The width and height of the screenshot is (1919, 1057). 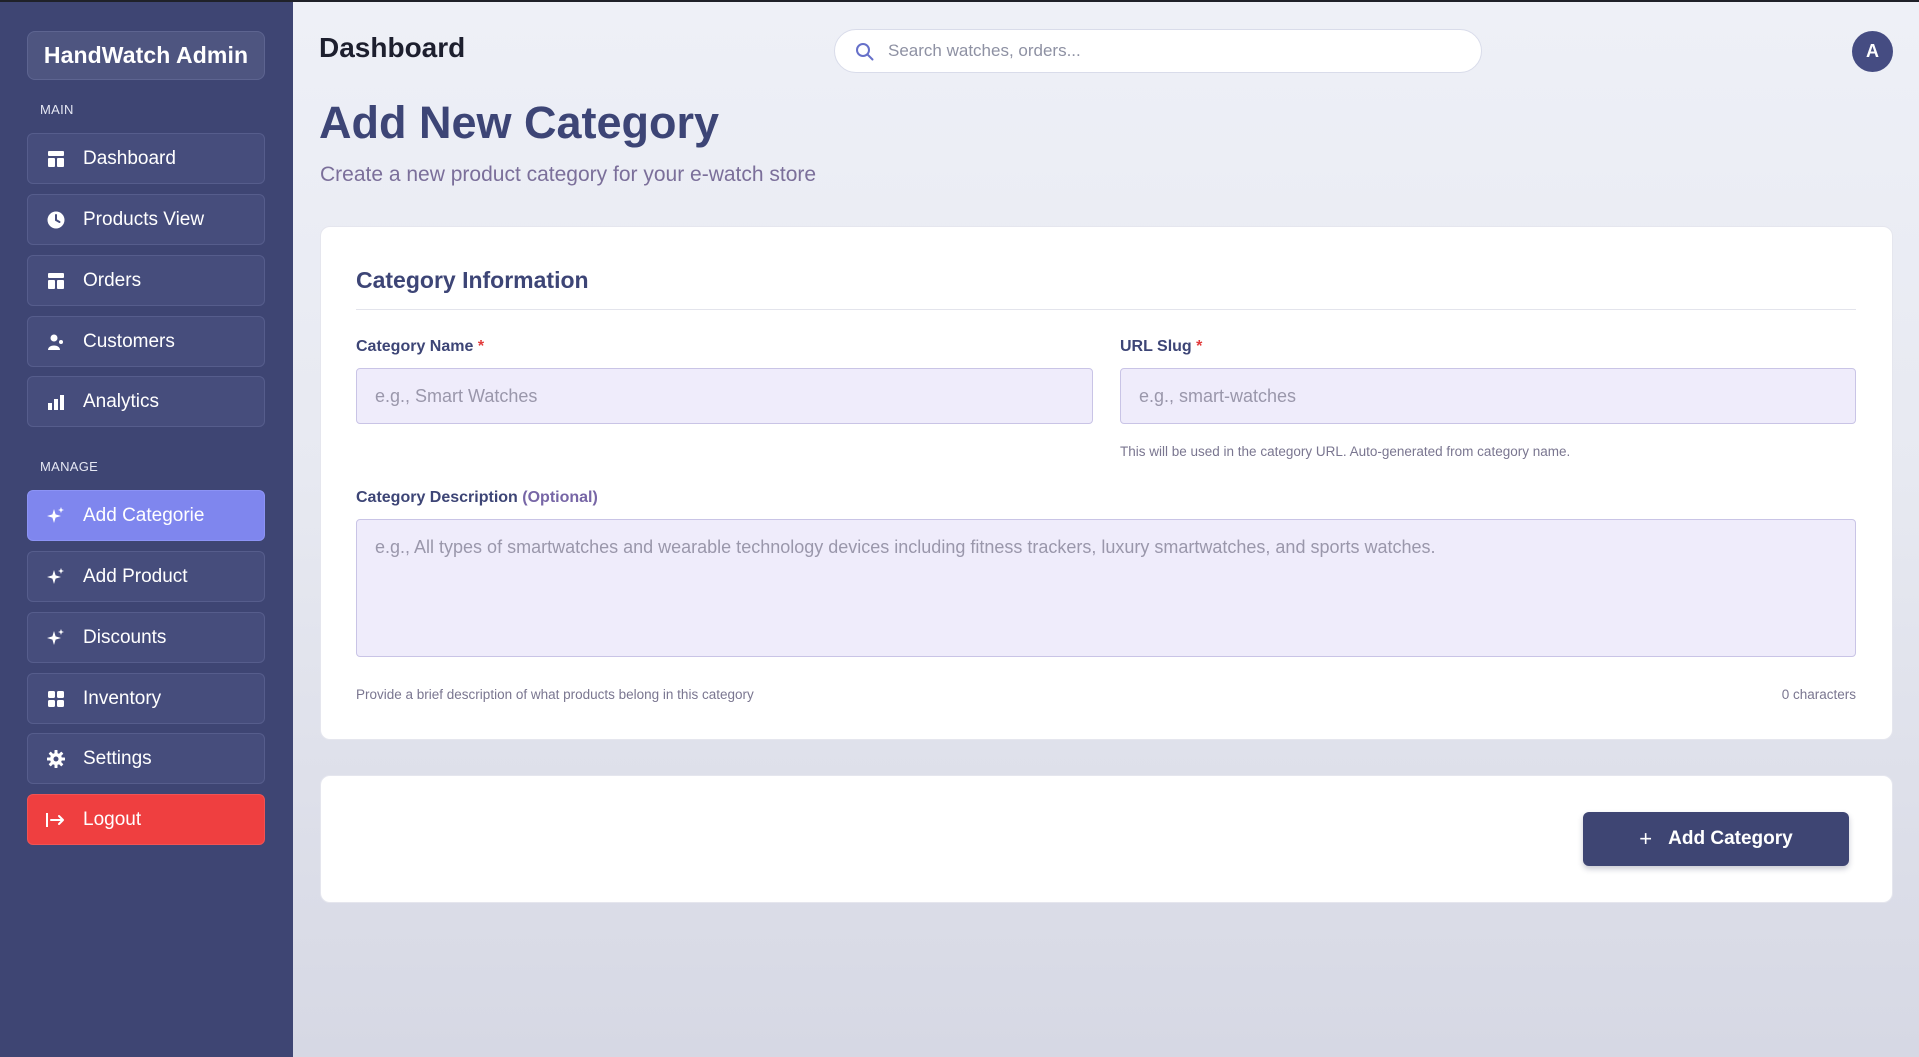 I want to click on sidebar-item-dashboard: Dashboard, so click(x=146, y=158).